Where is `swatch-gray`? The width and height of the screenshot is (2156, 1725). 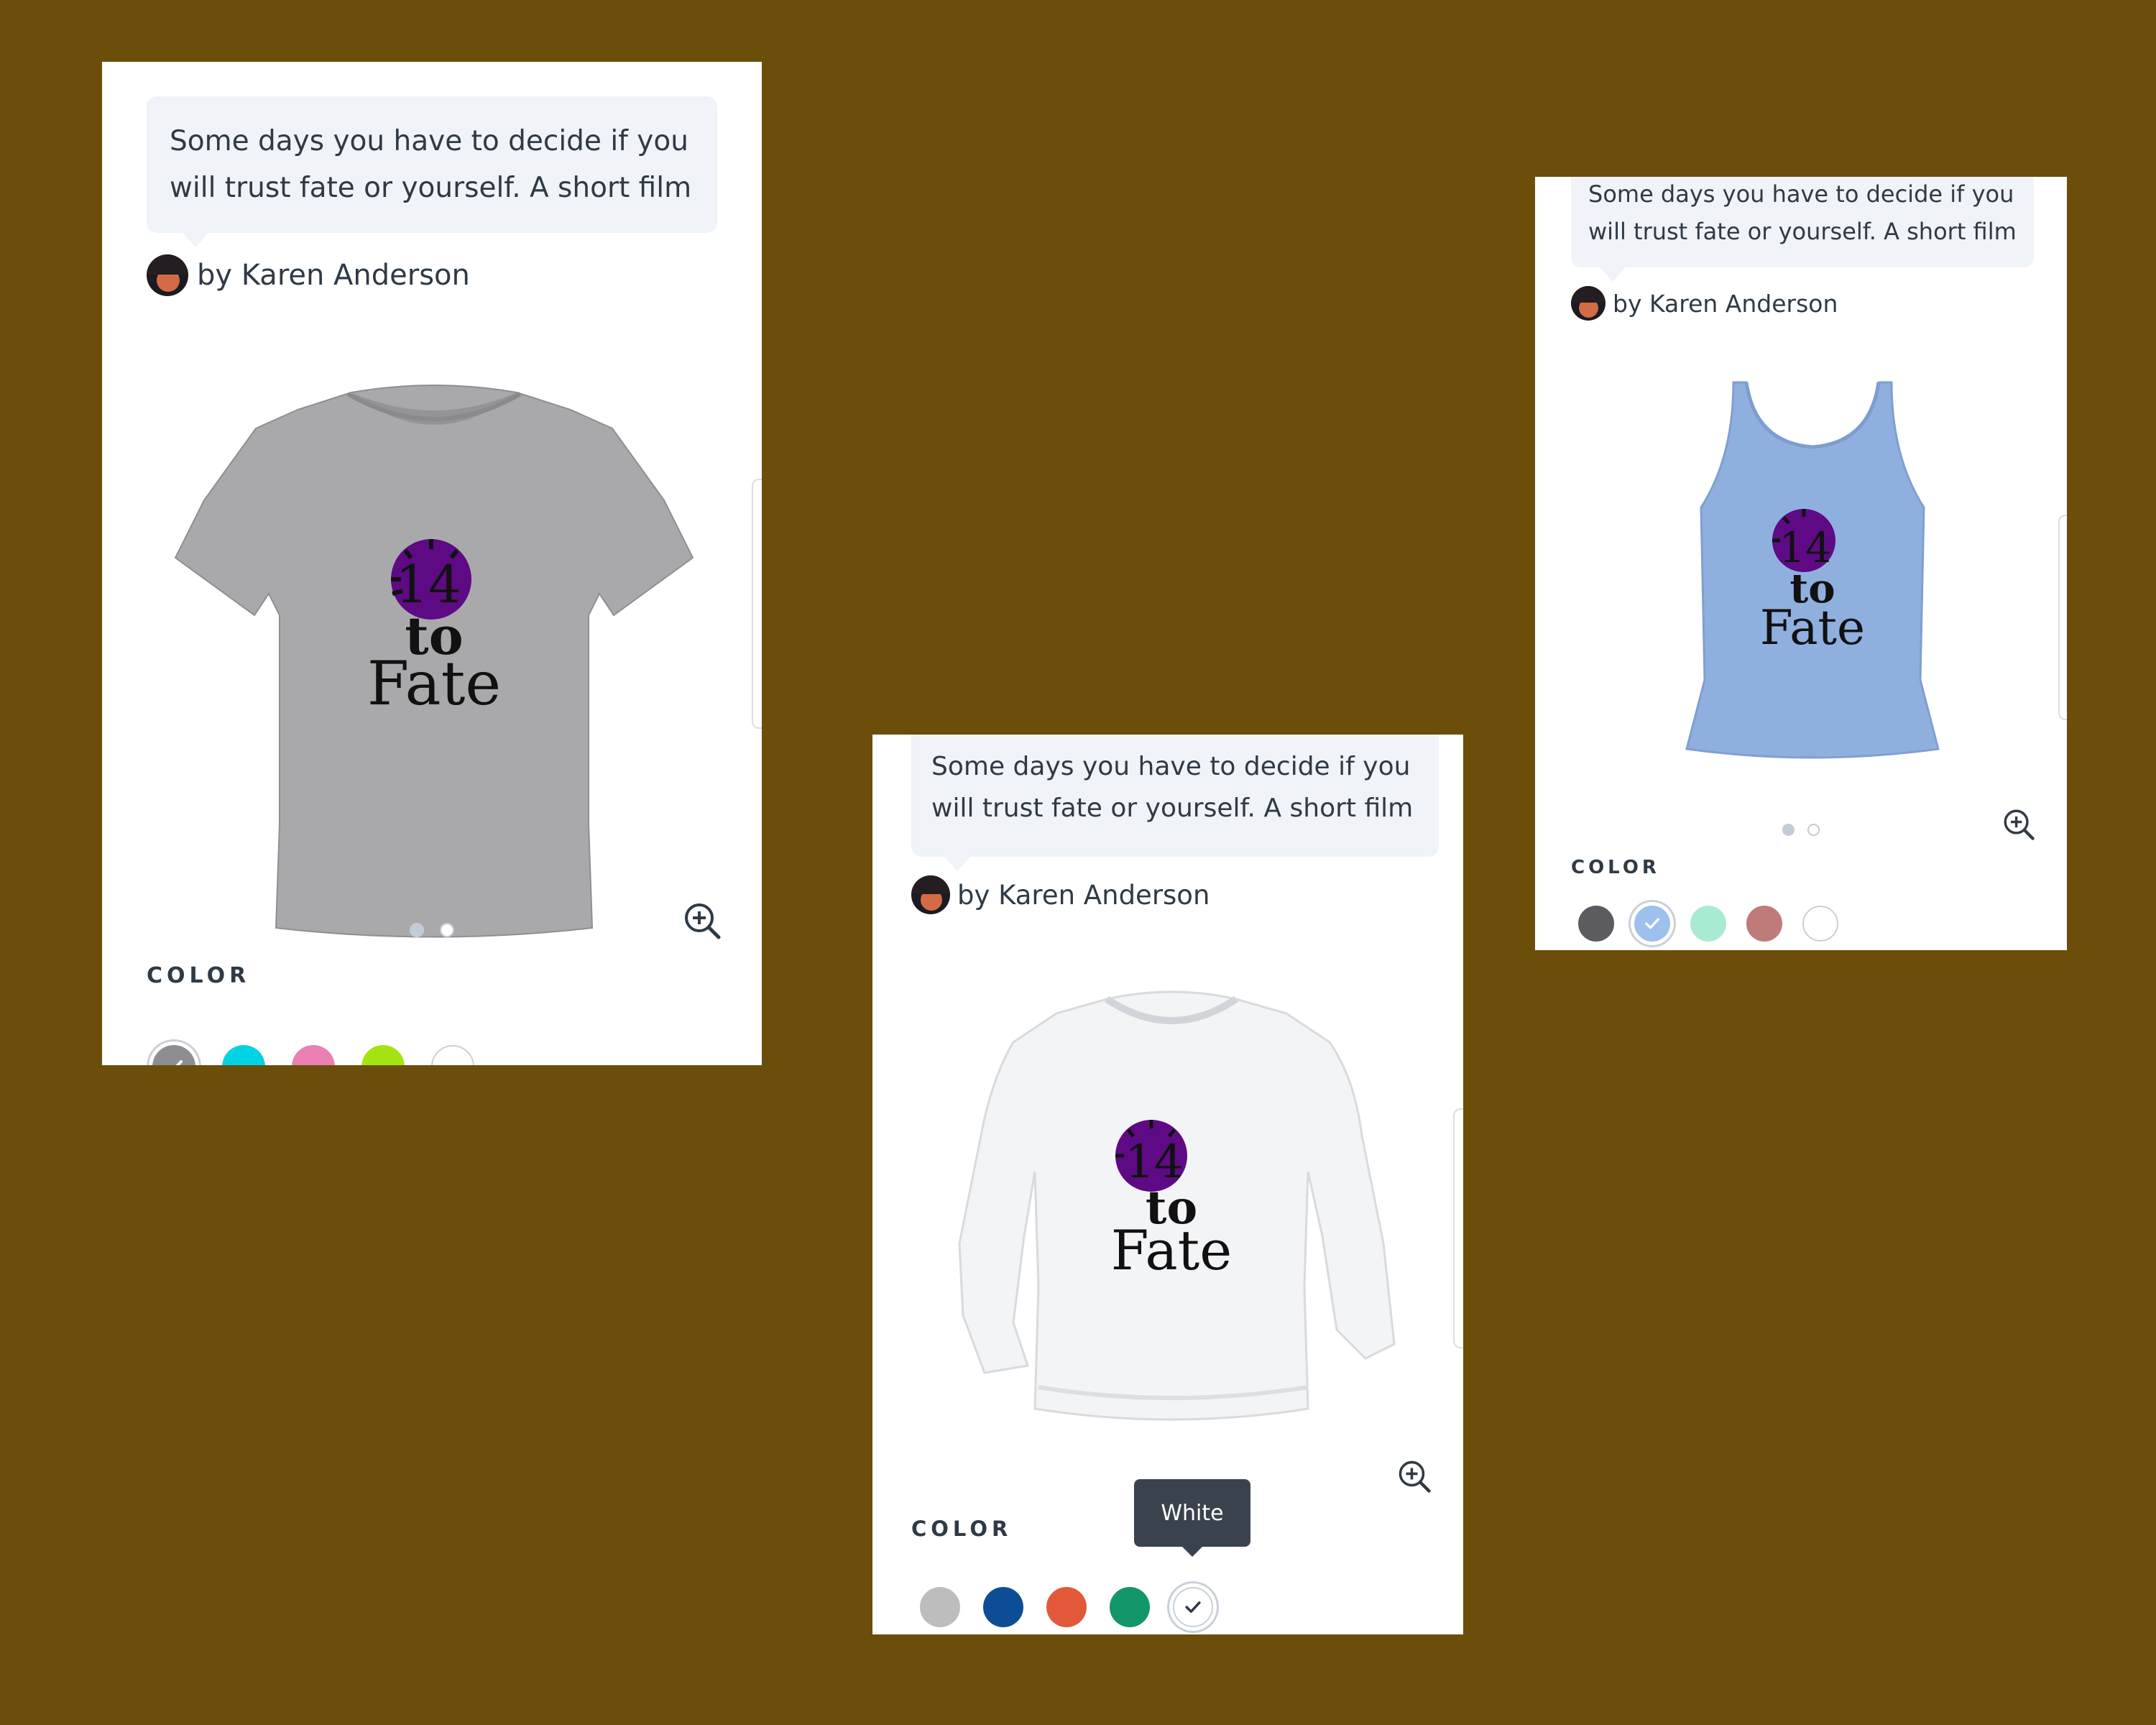 swatch-gray is located at coordinates (173, 1055).